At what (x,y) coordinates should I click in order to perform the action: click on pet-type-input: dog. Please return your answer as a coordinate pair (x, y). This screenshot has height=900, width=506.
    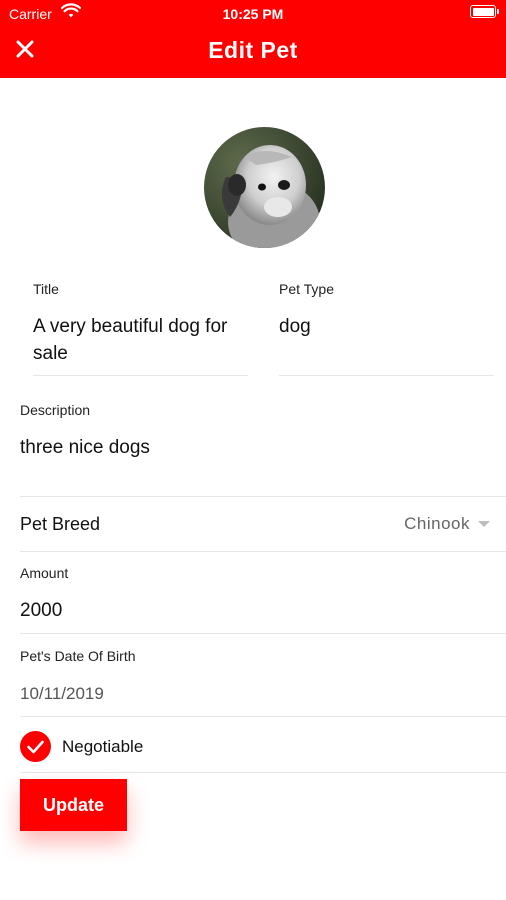
    Looking at the image, I should click on (379, 326).